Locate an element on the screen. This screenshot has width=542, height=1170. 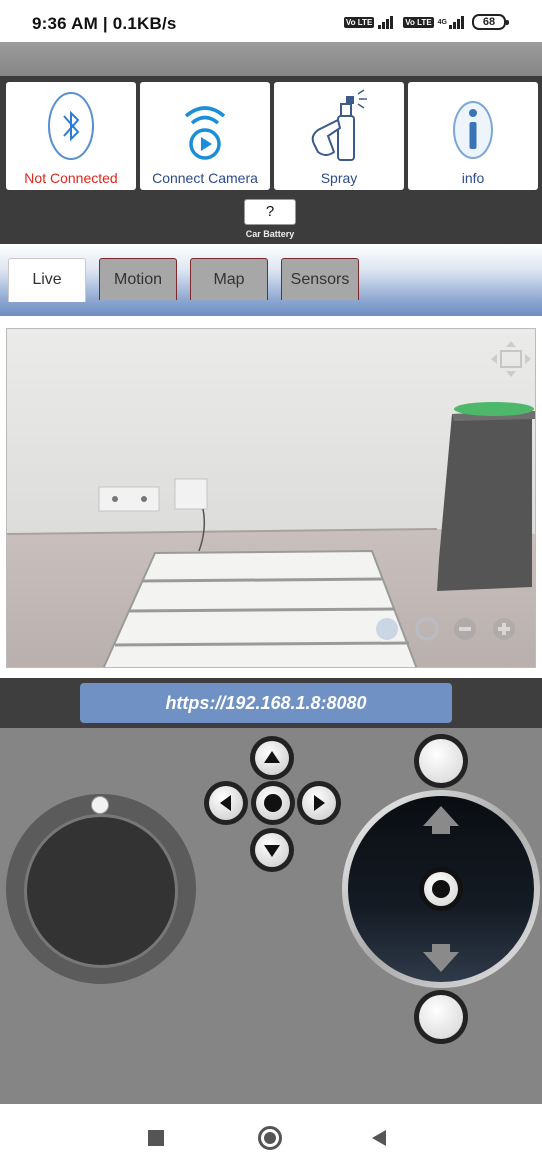
throttle-center-dot is located at coordinates (441, 889).